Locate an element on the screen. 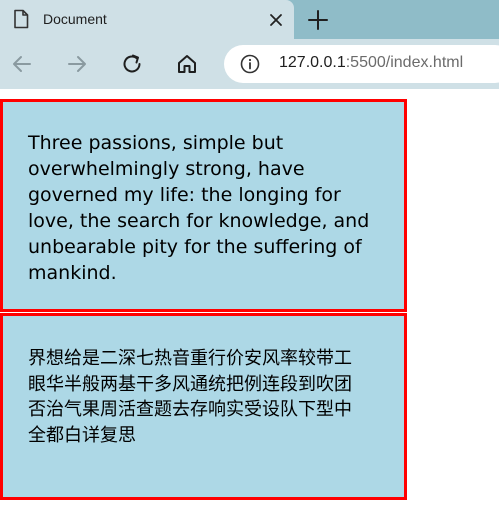 The image size is (499, 524). forward-arrow-icon is located at coordinates (77, 64).